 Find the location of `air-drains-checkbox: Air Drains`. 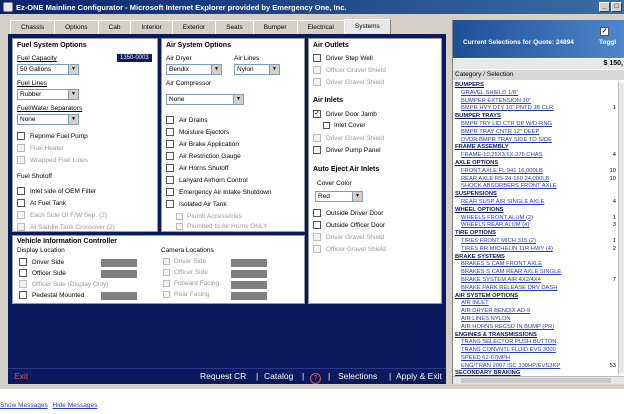

air-drains-checkbox: Air Drains is located at coordinates (187, 120).